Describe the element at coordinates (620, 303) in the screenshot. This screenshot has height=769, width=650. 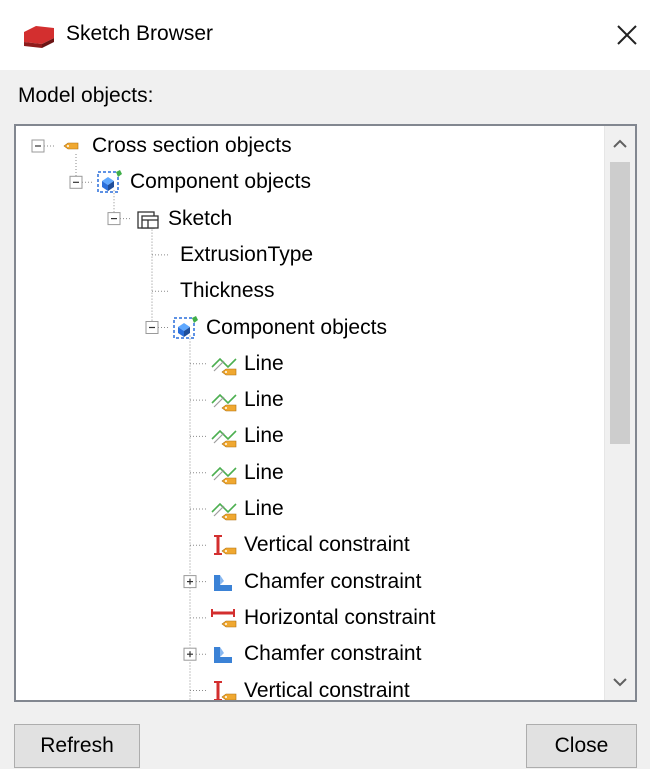
I see `scrollbar-thumb` at that location.